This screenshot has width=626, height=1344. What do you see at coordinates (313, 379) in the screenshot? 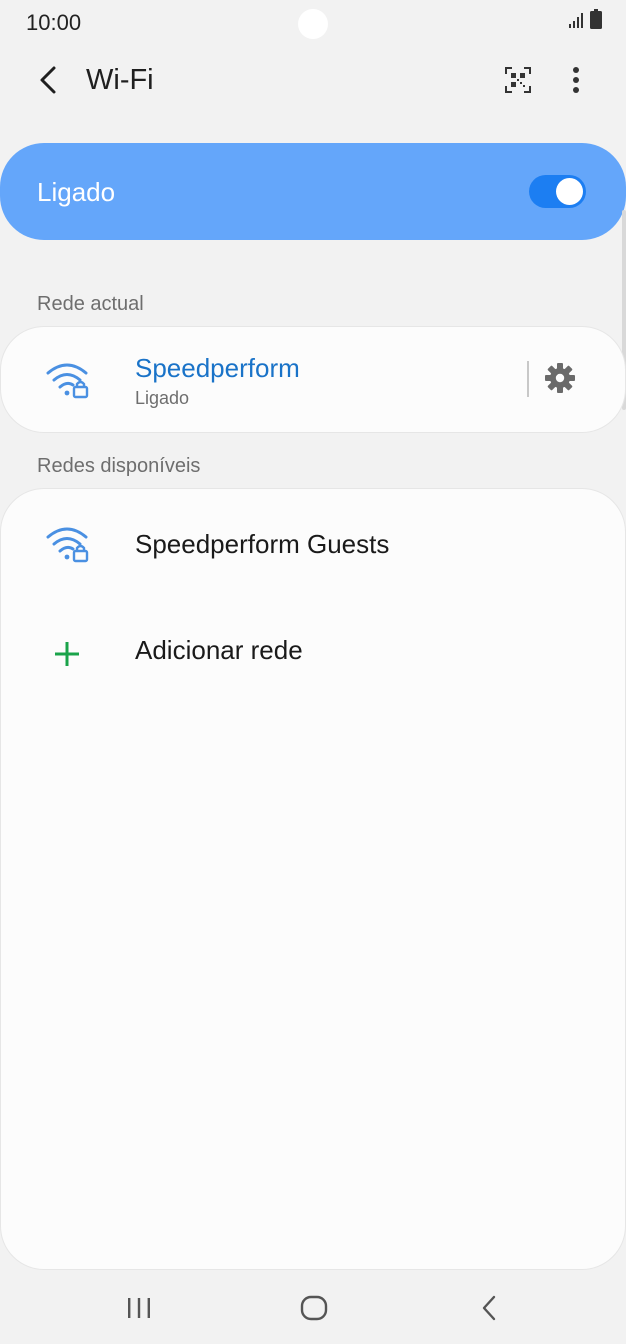
I see `current-network-card: Speedperform Ligado` at bounding box center [313, 379].